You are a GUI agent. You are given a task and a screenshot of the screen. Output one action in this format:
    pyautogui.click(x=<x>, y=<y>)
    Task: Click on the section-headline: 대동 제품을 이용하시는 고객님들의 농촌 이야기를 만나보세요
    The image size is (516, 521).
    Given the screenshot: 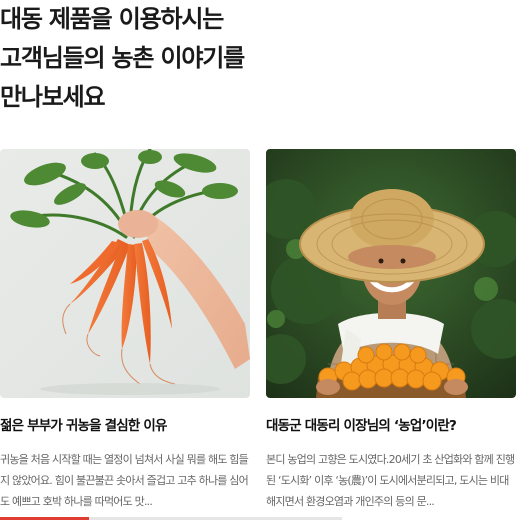 What is the action you would take?
    pyautogui.click(x=150, y=58)
    